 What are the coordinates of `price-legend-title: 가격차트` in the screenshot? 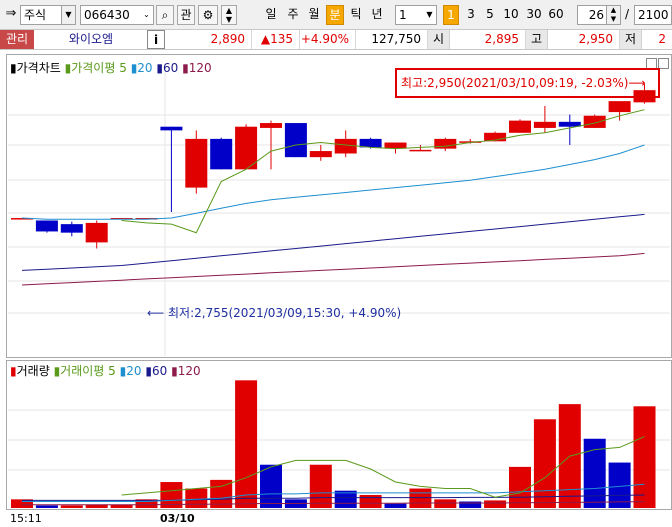 It's located at (38, 68).